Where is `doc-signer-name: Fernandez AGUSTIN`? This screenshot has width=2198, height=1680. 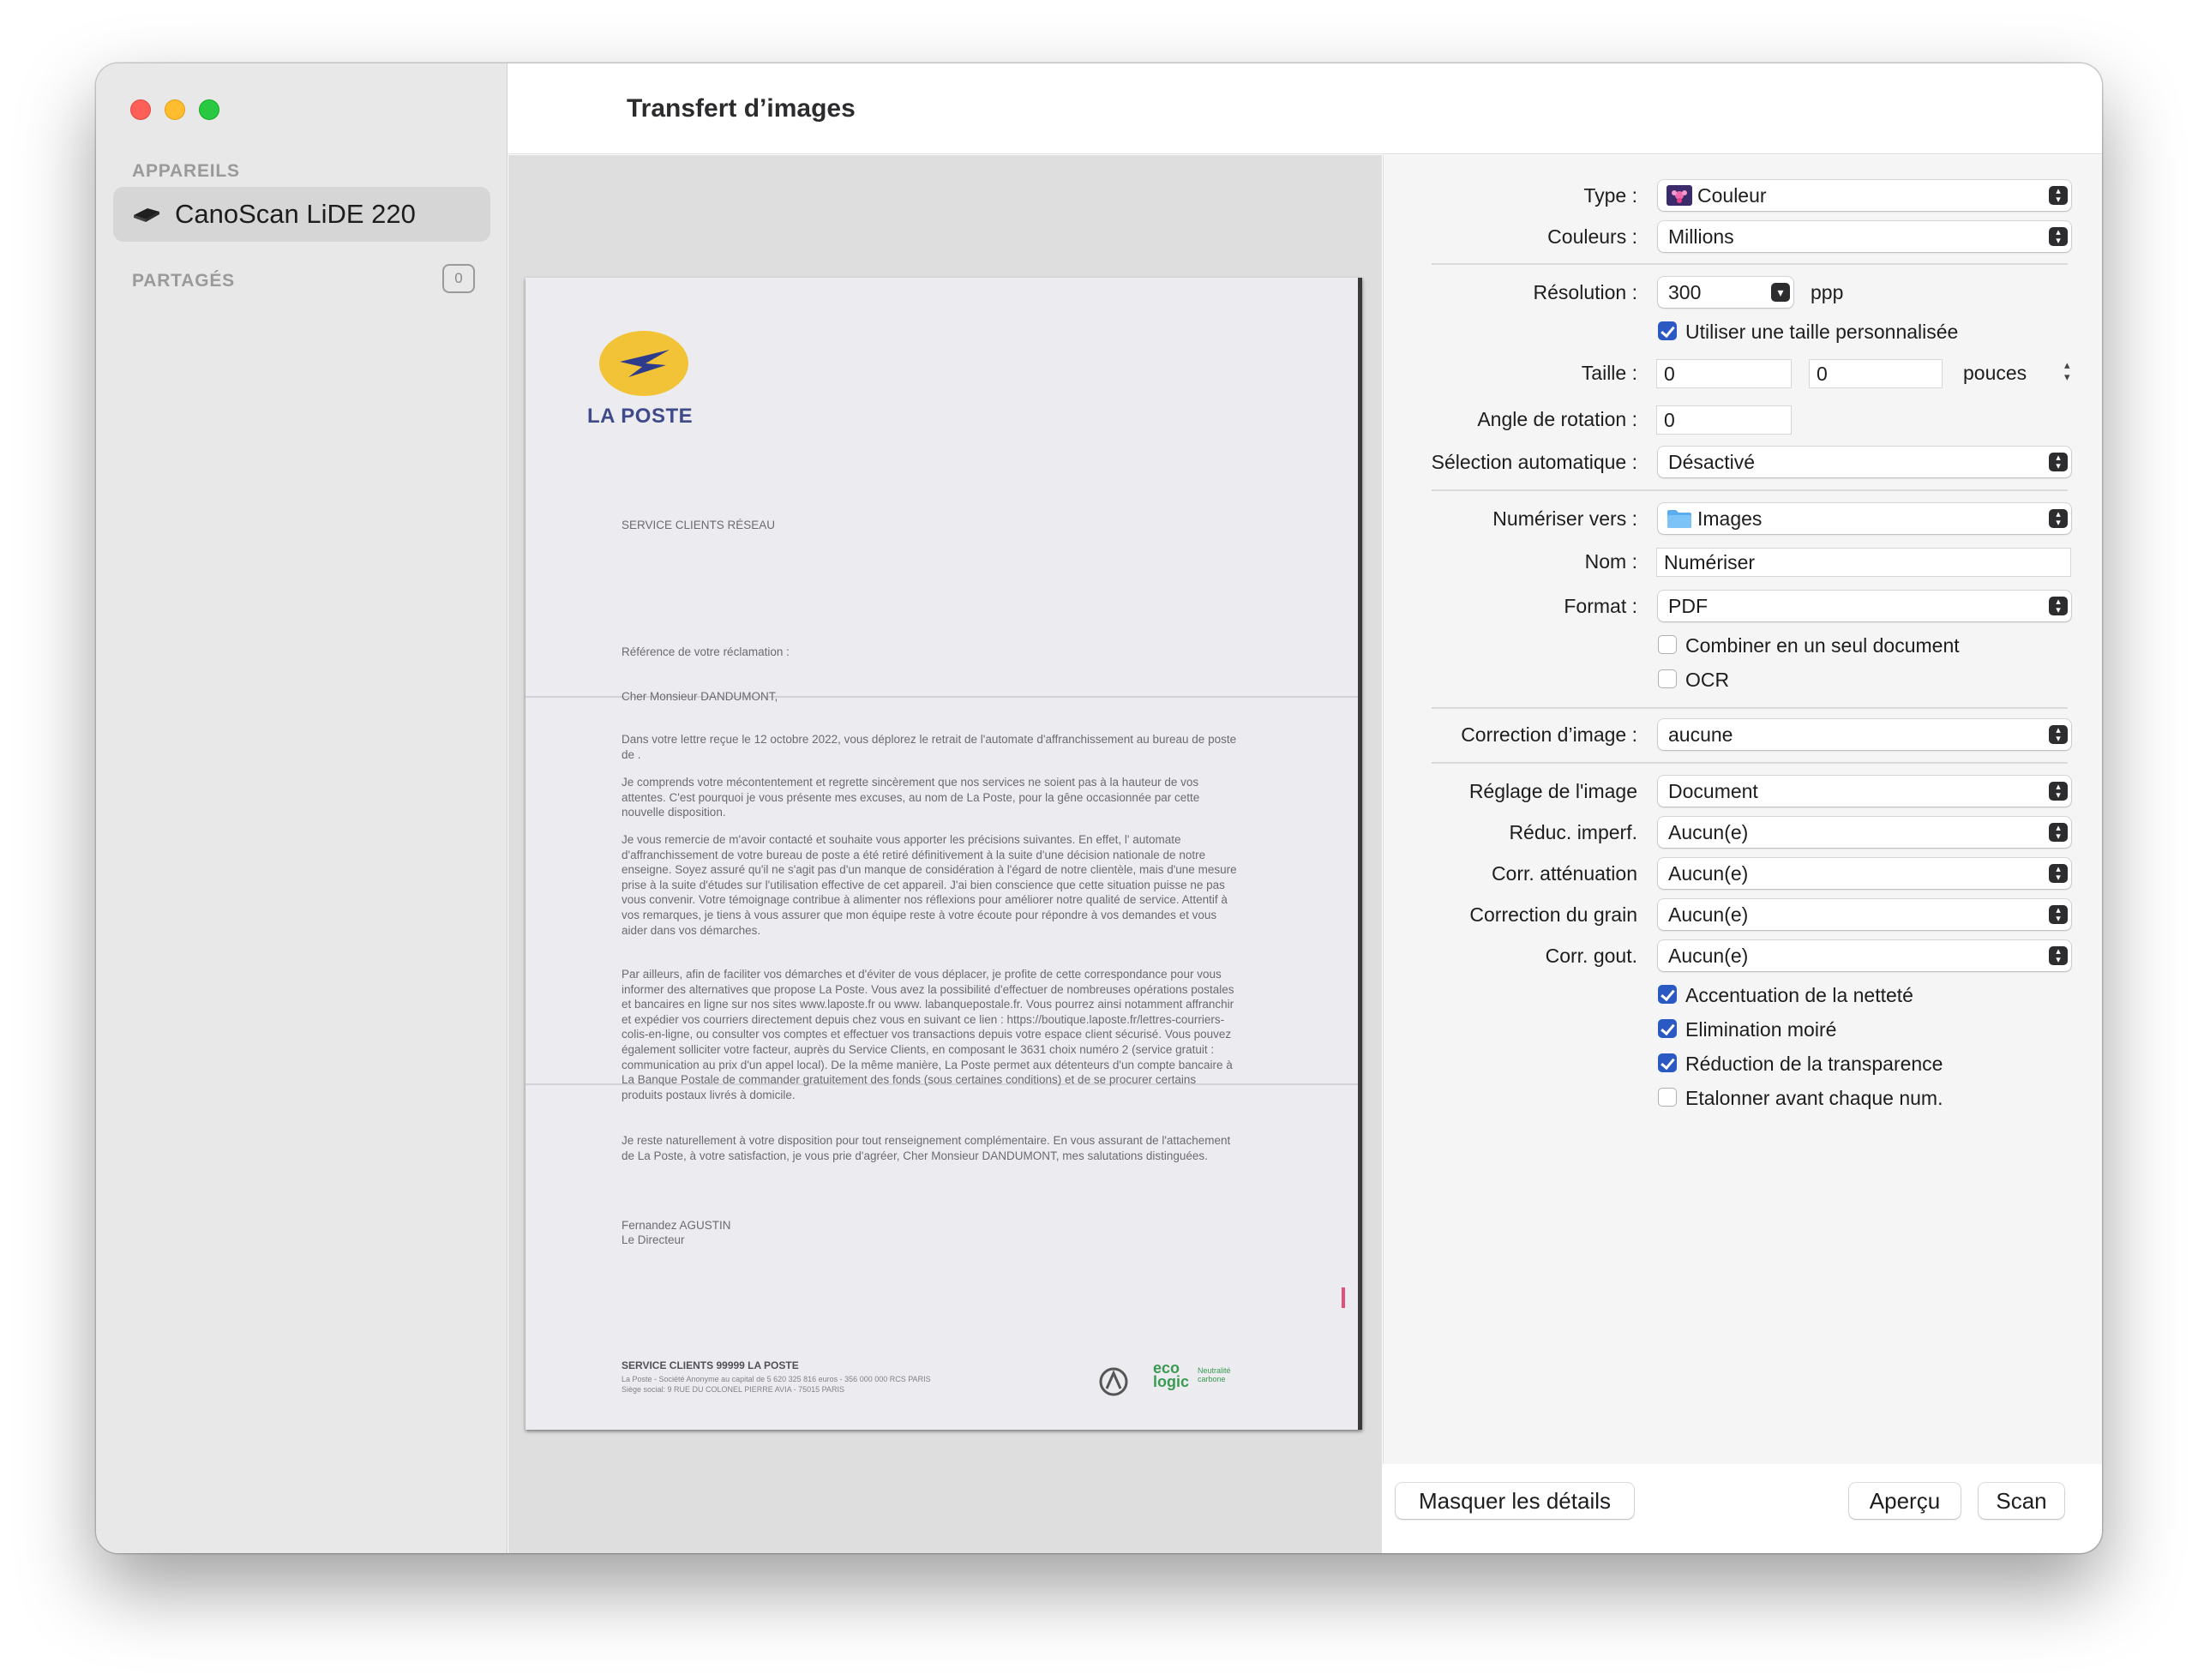
doc-signer-name: Fernandez AGUSTIN is located at coordinates (676, 1225).